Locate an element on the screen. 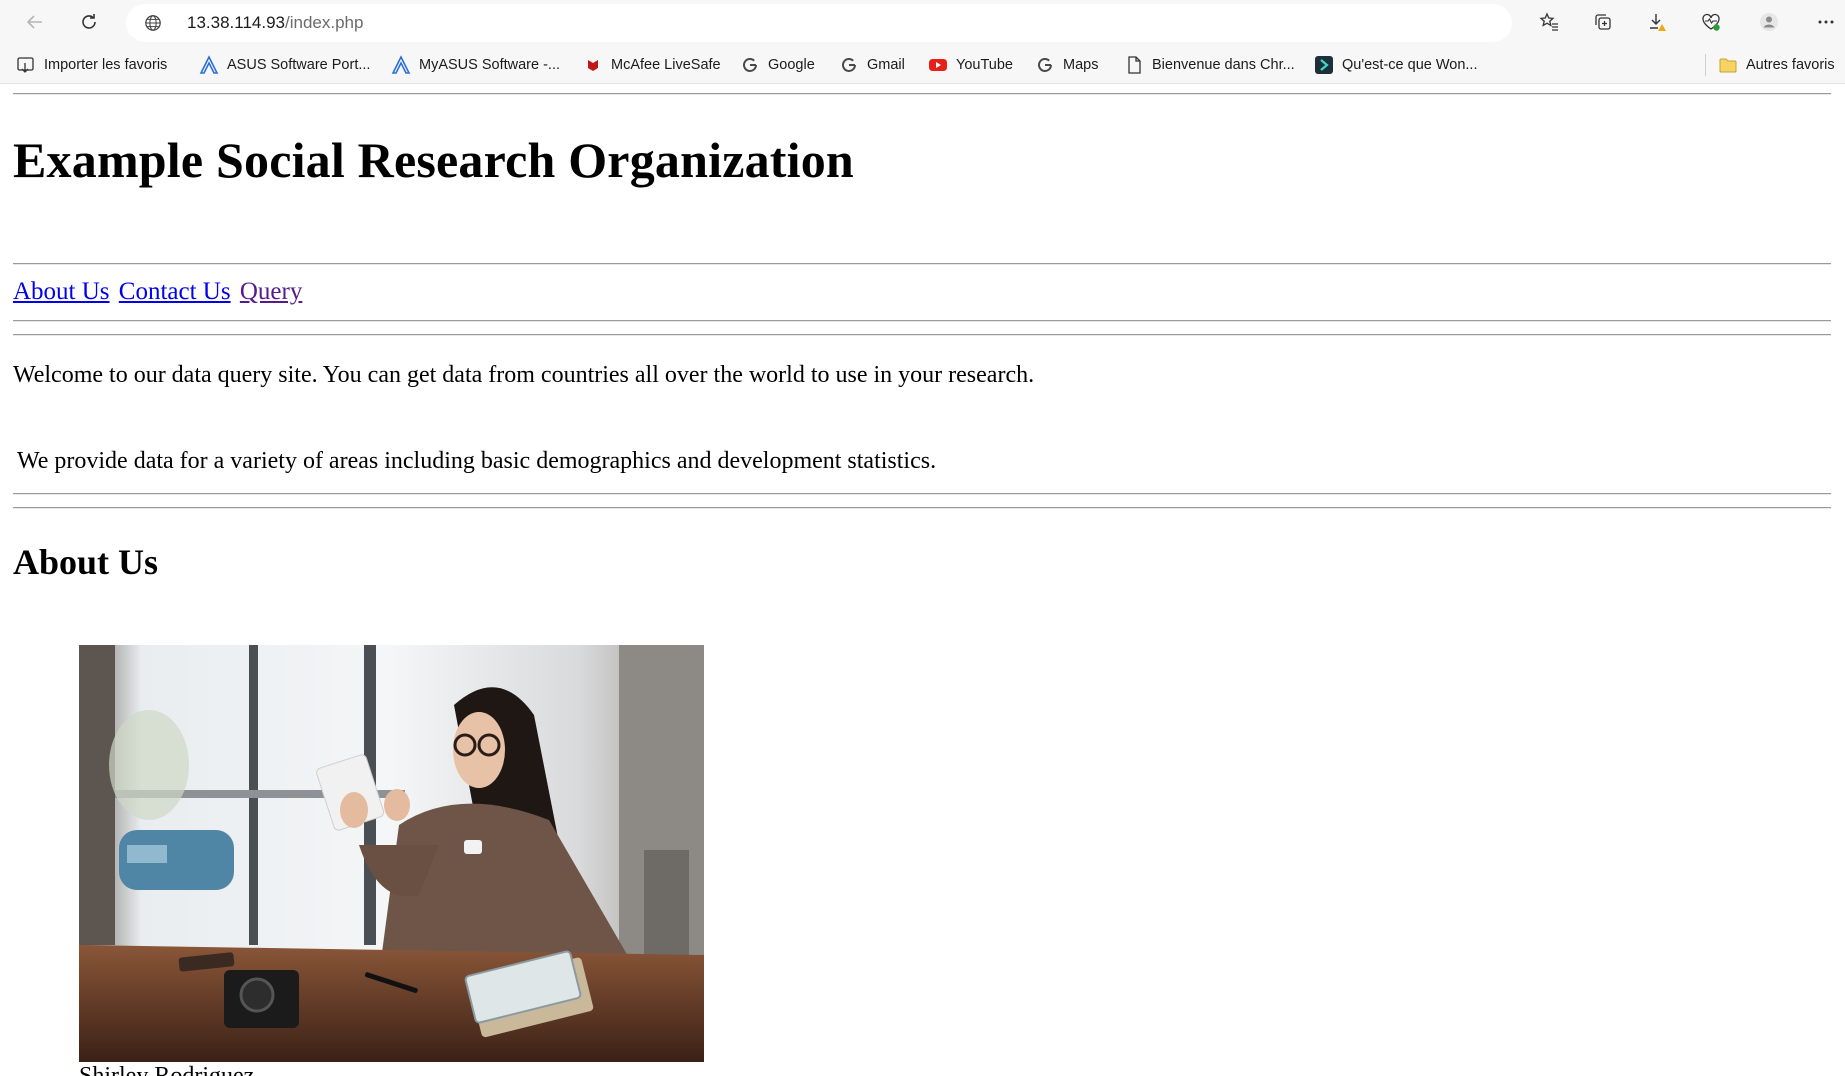 The image size is (1845, 1076). bookmark-label: Maps is located at coordinates (1081, 65).